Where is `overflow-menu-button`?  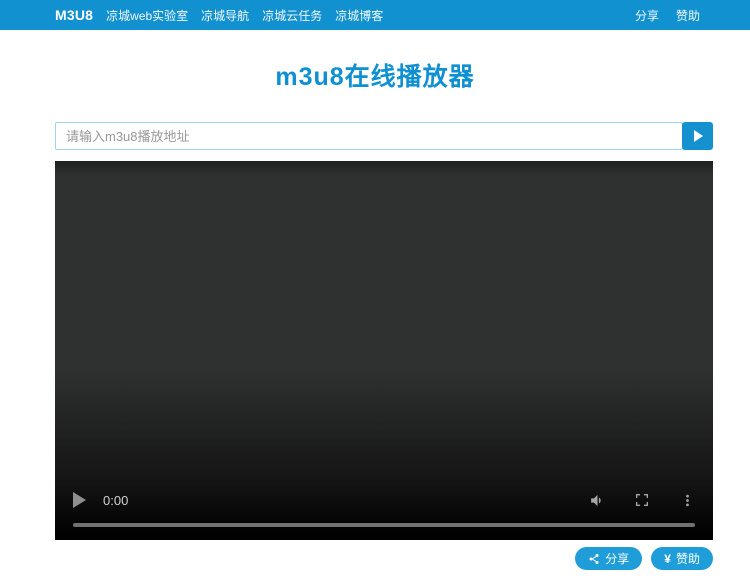 overflow-menu-button is located at coordinates (687, 500).